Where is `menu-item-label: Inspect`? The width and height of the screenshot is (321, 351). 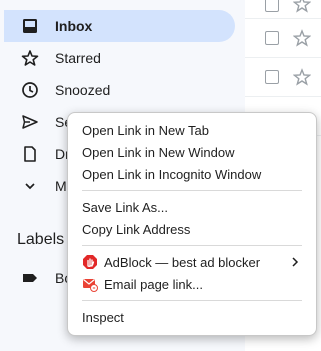 menu-item-label: Inspect is located at coordinates (103, 317).